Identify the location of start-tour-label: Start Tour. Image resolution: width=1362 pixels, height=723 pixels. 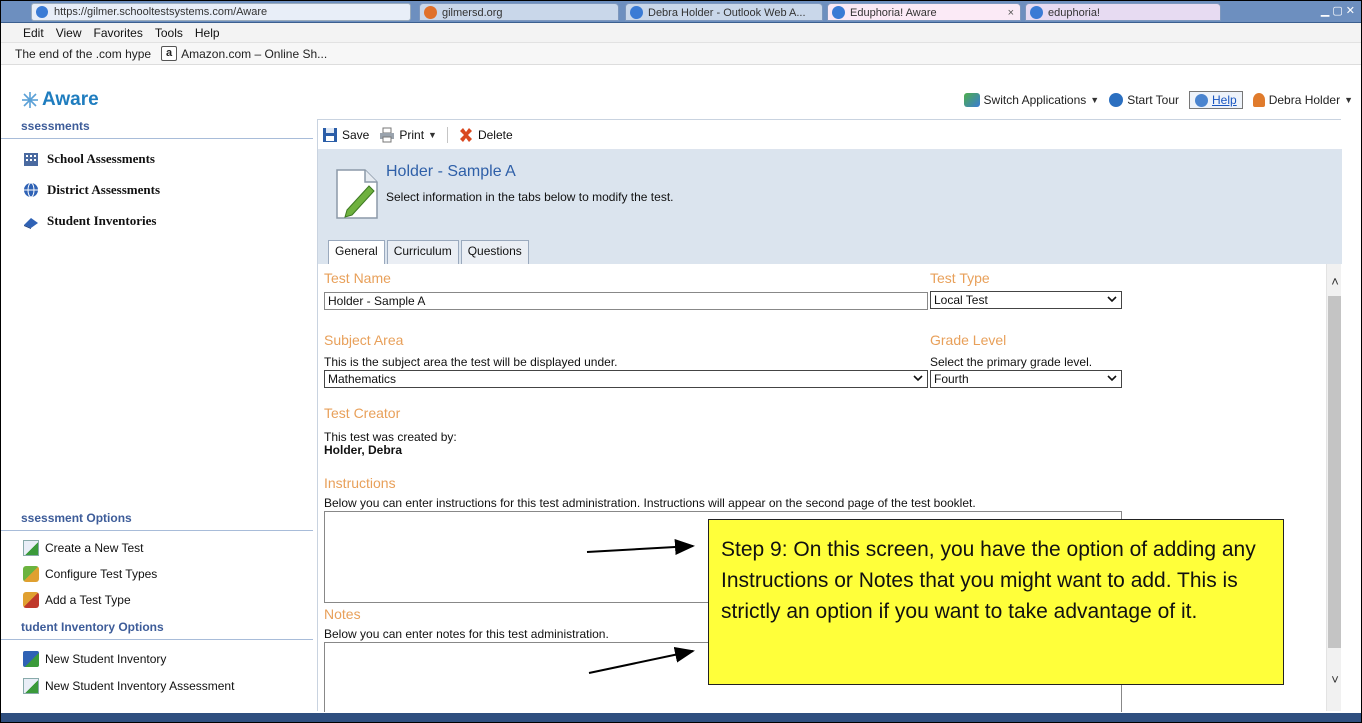
(1153, 100).